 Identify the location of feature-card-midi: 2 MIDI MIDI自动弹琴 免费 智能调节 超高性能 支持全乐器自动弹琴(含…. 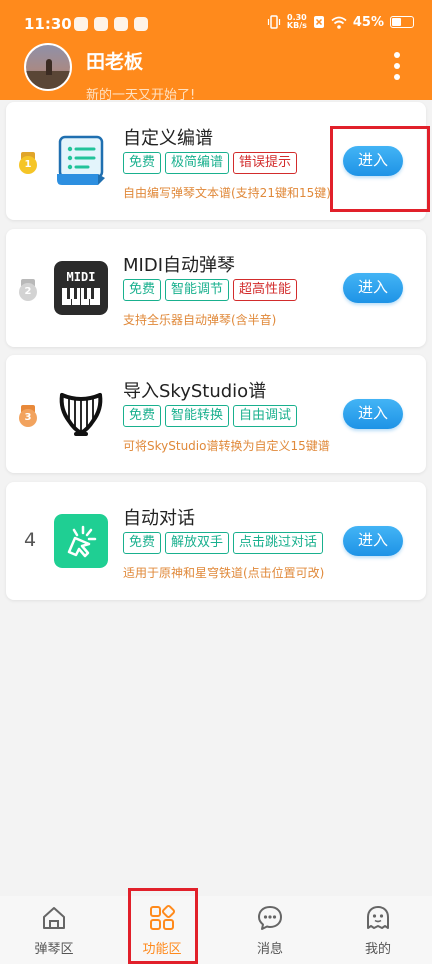
(216, 288).